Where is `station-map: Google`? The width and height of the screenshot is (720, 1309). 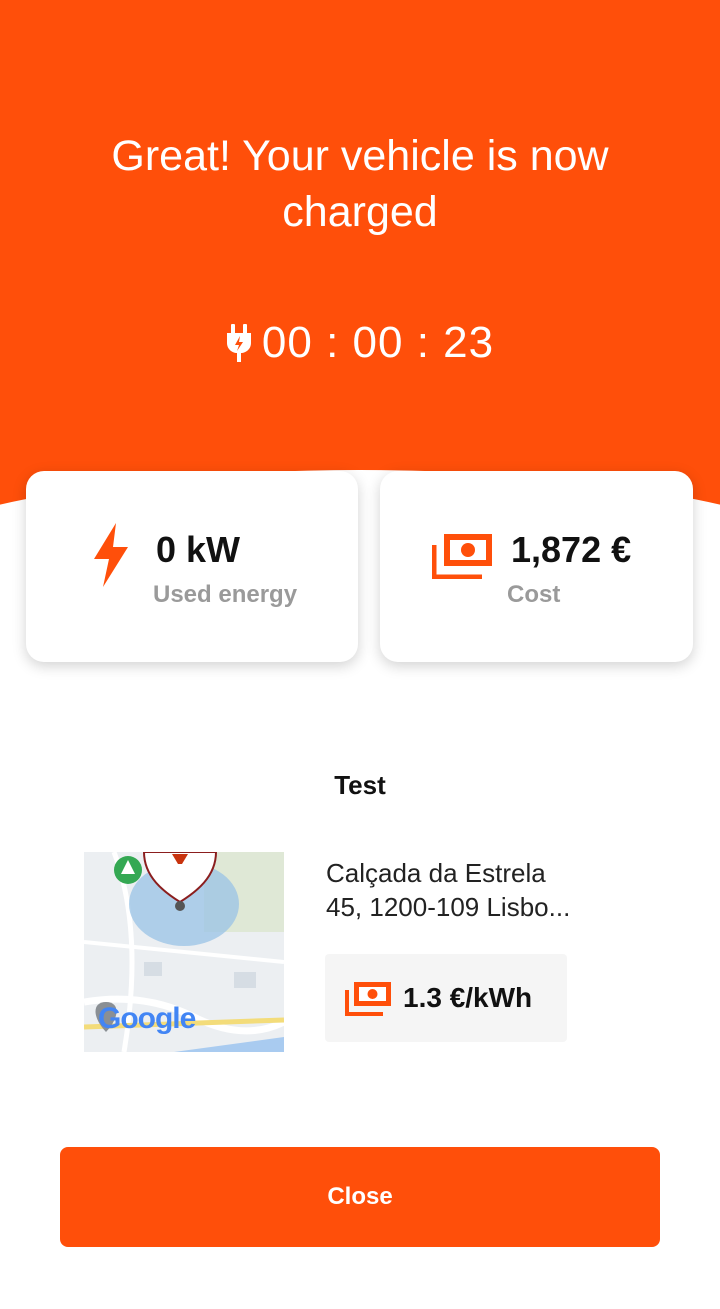 station-map: Google is located at coordinates (184, 952).